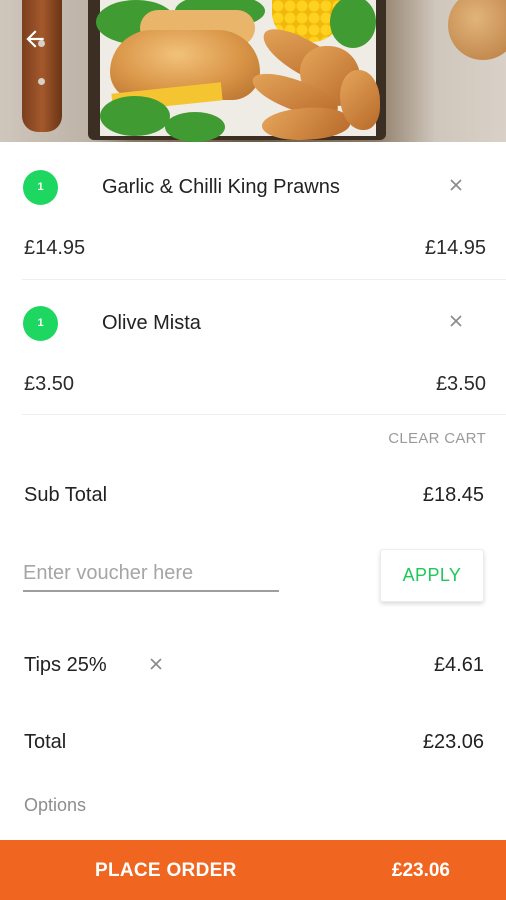  I want to click on place-order-label: PLACE ORDER, so click(166, 870).